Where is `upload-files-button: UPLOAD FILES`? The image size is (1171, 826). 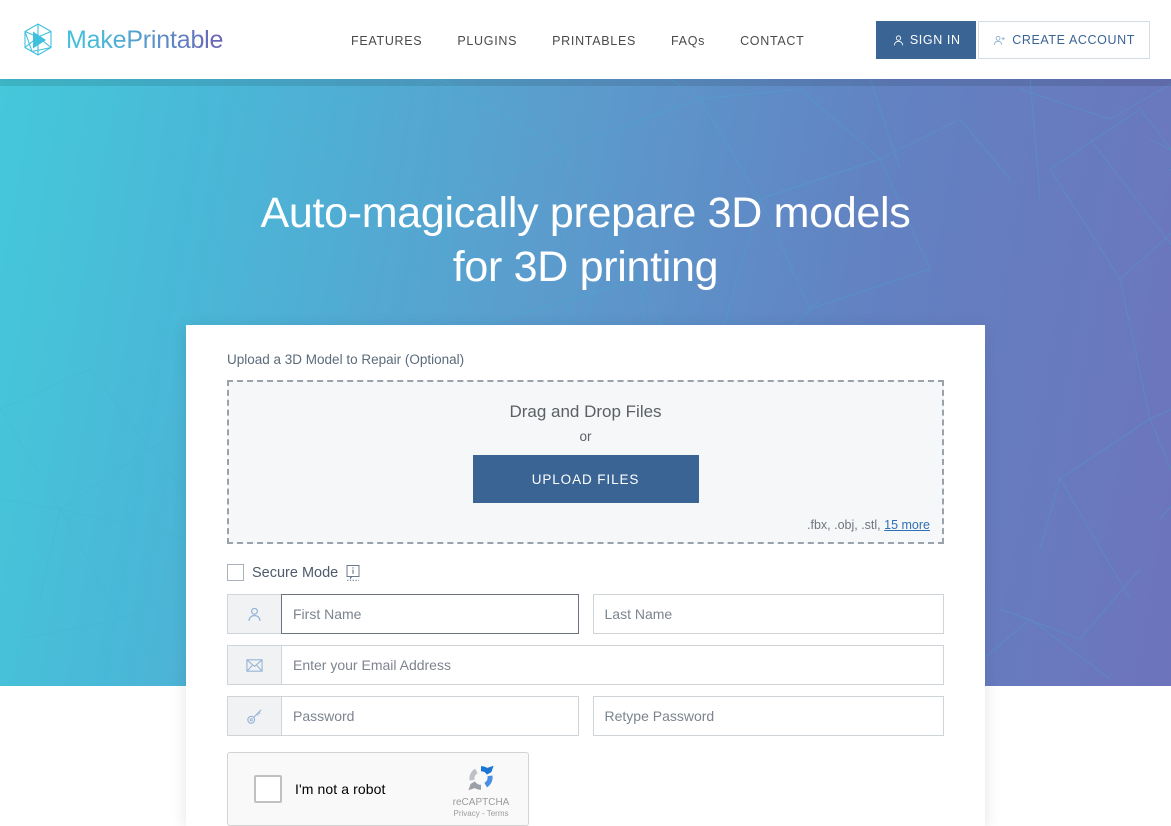
upload-files-button: UPLOAD FILES is located at coordinates (585, 479).